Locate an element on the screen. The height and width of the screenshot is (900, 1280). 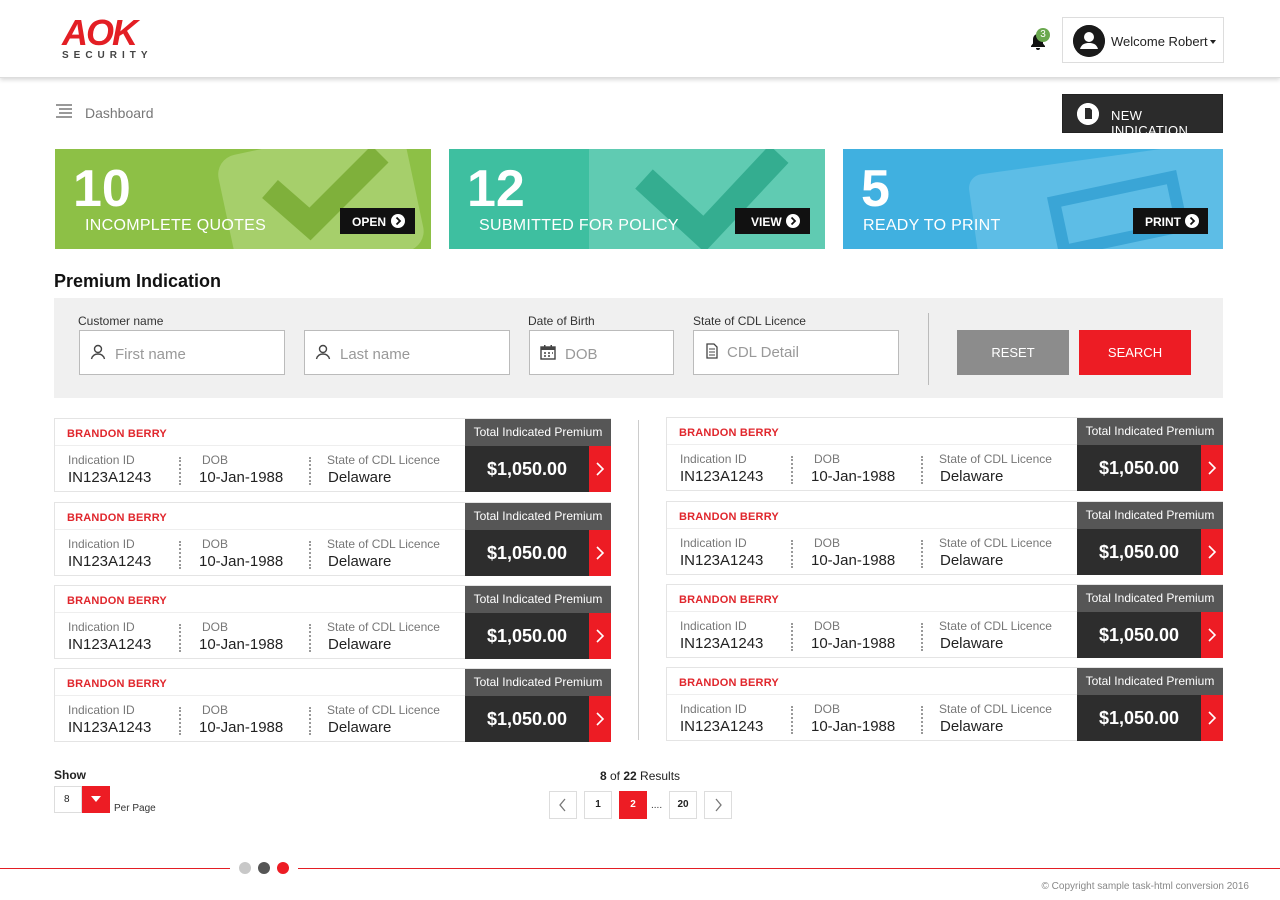
card-count: 10 is located at coordinates (102, 189).